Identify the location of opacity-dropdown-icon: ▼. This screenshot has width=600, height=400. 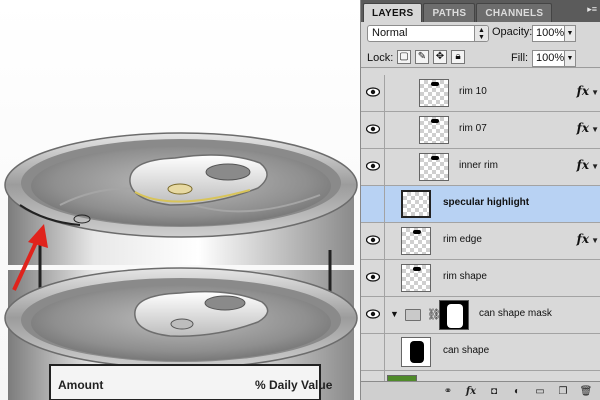
(569, 33).